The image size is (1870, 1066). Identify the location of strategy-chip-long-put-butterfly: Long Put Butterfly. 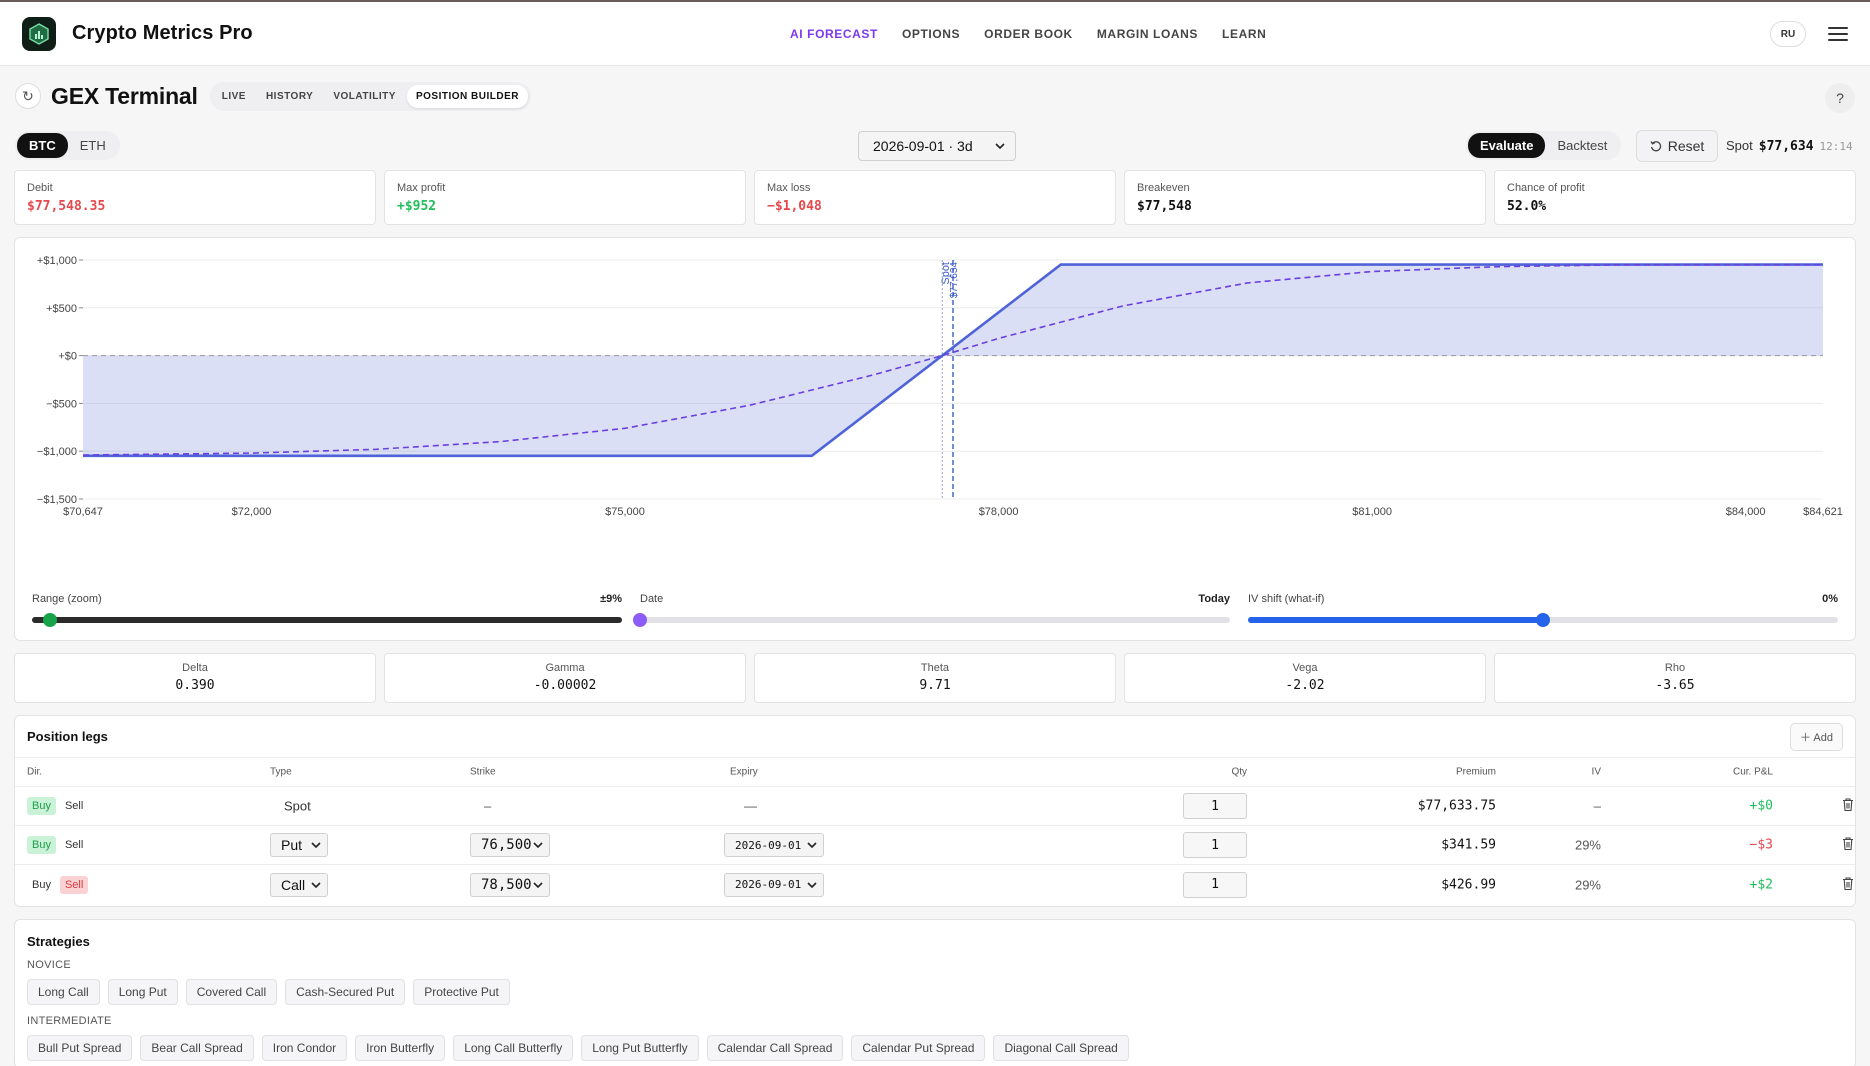
(640, 1048).